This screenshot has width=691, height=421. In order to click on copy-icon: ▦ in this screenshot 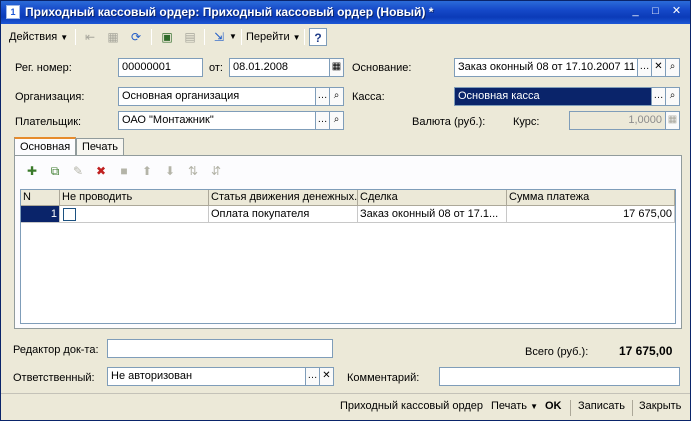, I will do `click(113, 37)`.